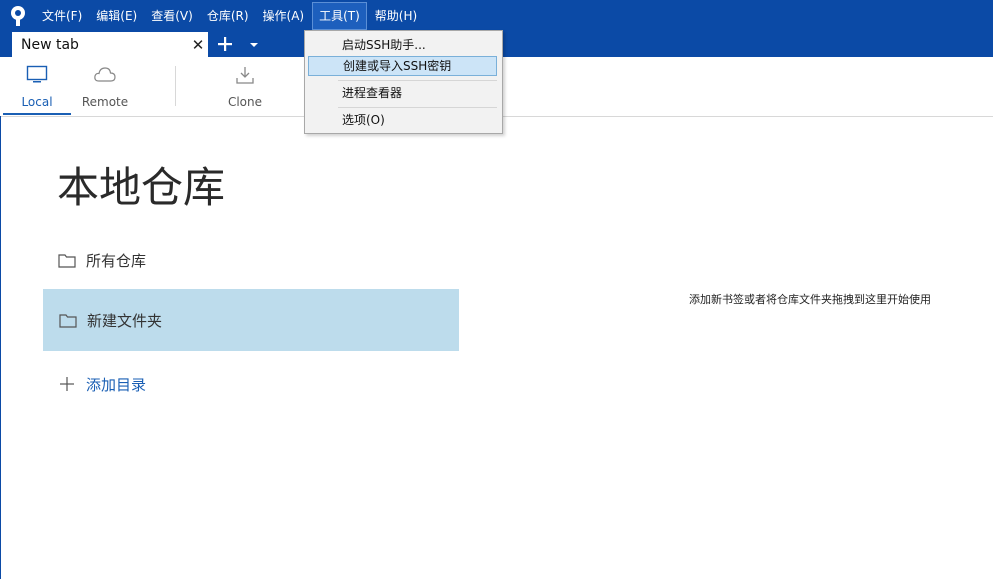 The height and width of the screenshot is (579, 993). I want to click on close-icon: ✕, so click(198, 45).